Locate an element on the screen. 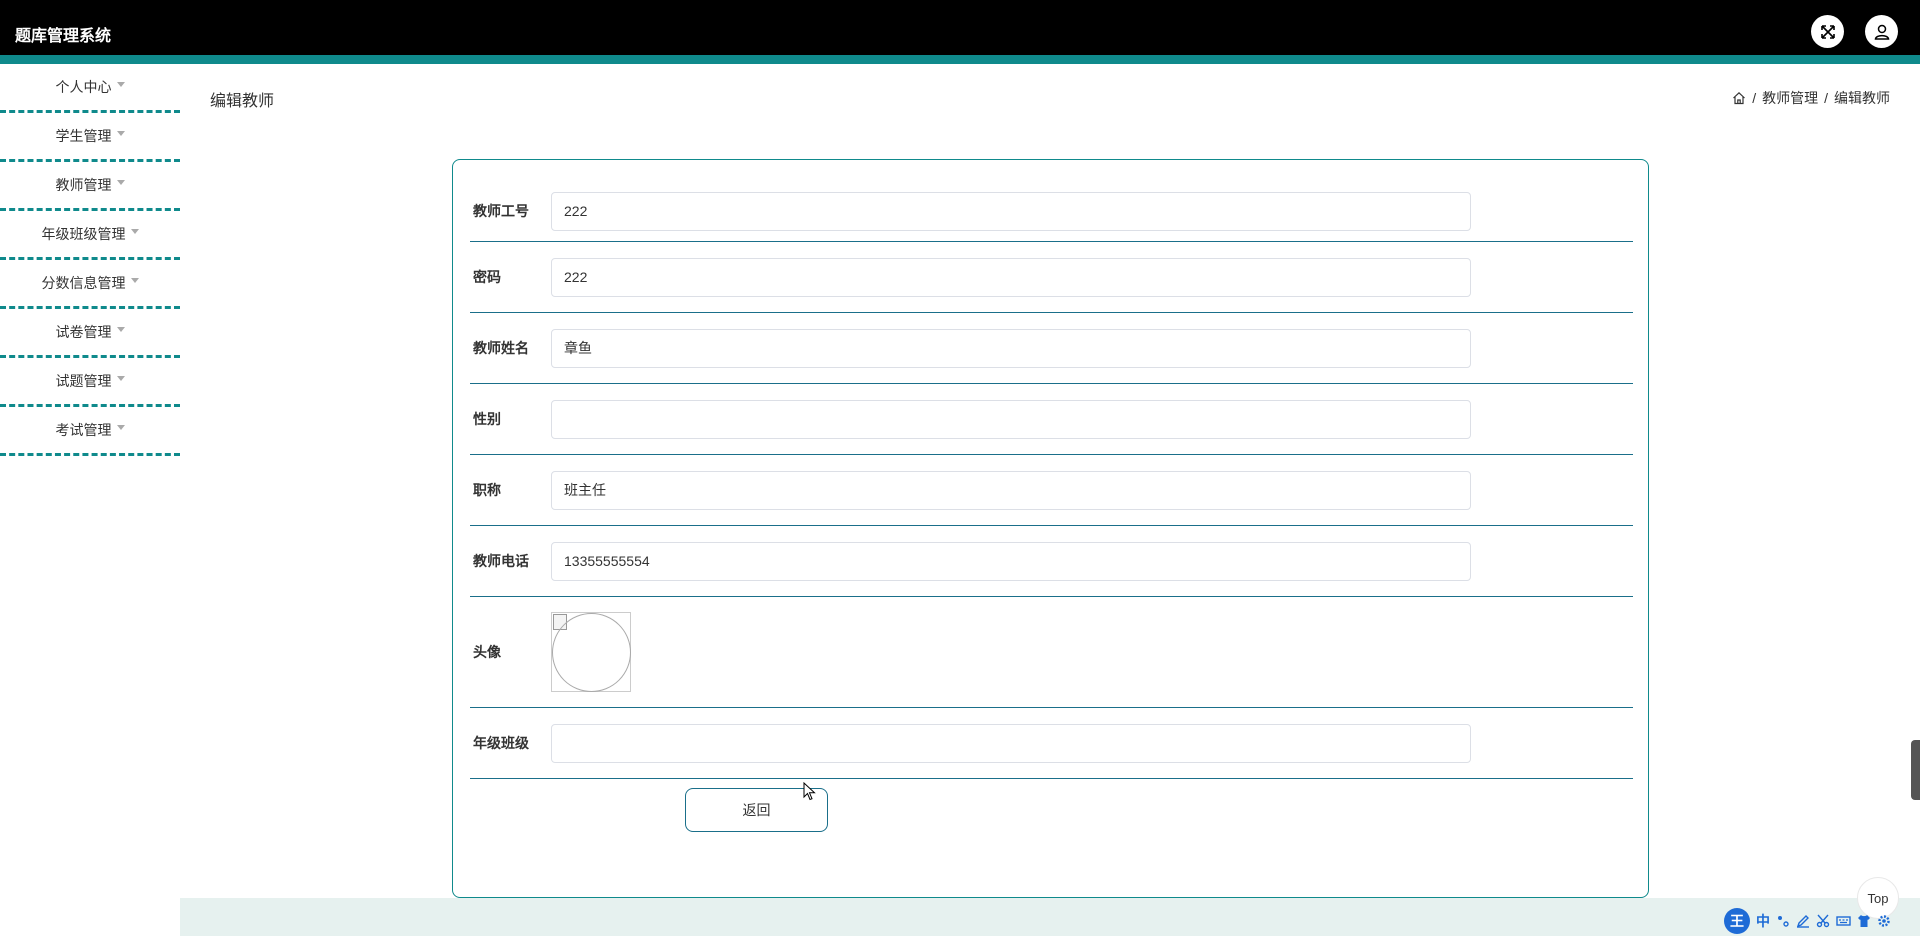 The height and width of the screenshot is (936, 1920). gender-input is located at coordinates (1011, 419).